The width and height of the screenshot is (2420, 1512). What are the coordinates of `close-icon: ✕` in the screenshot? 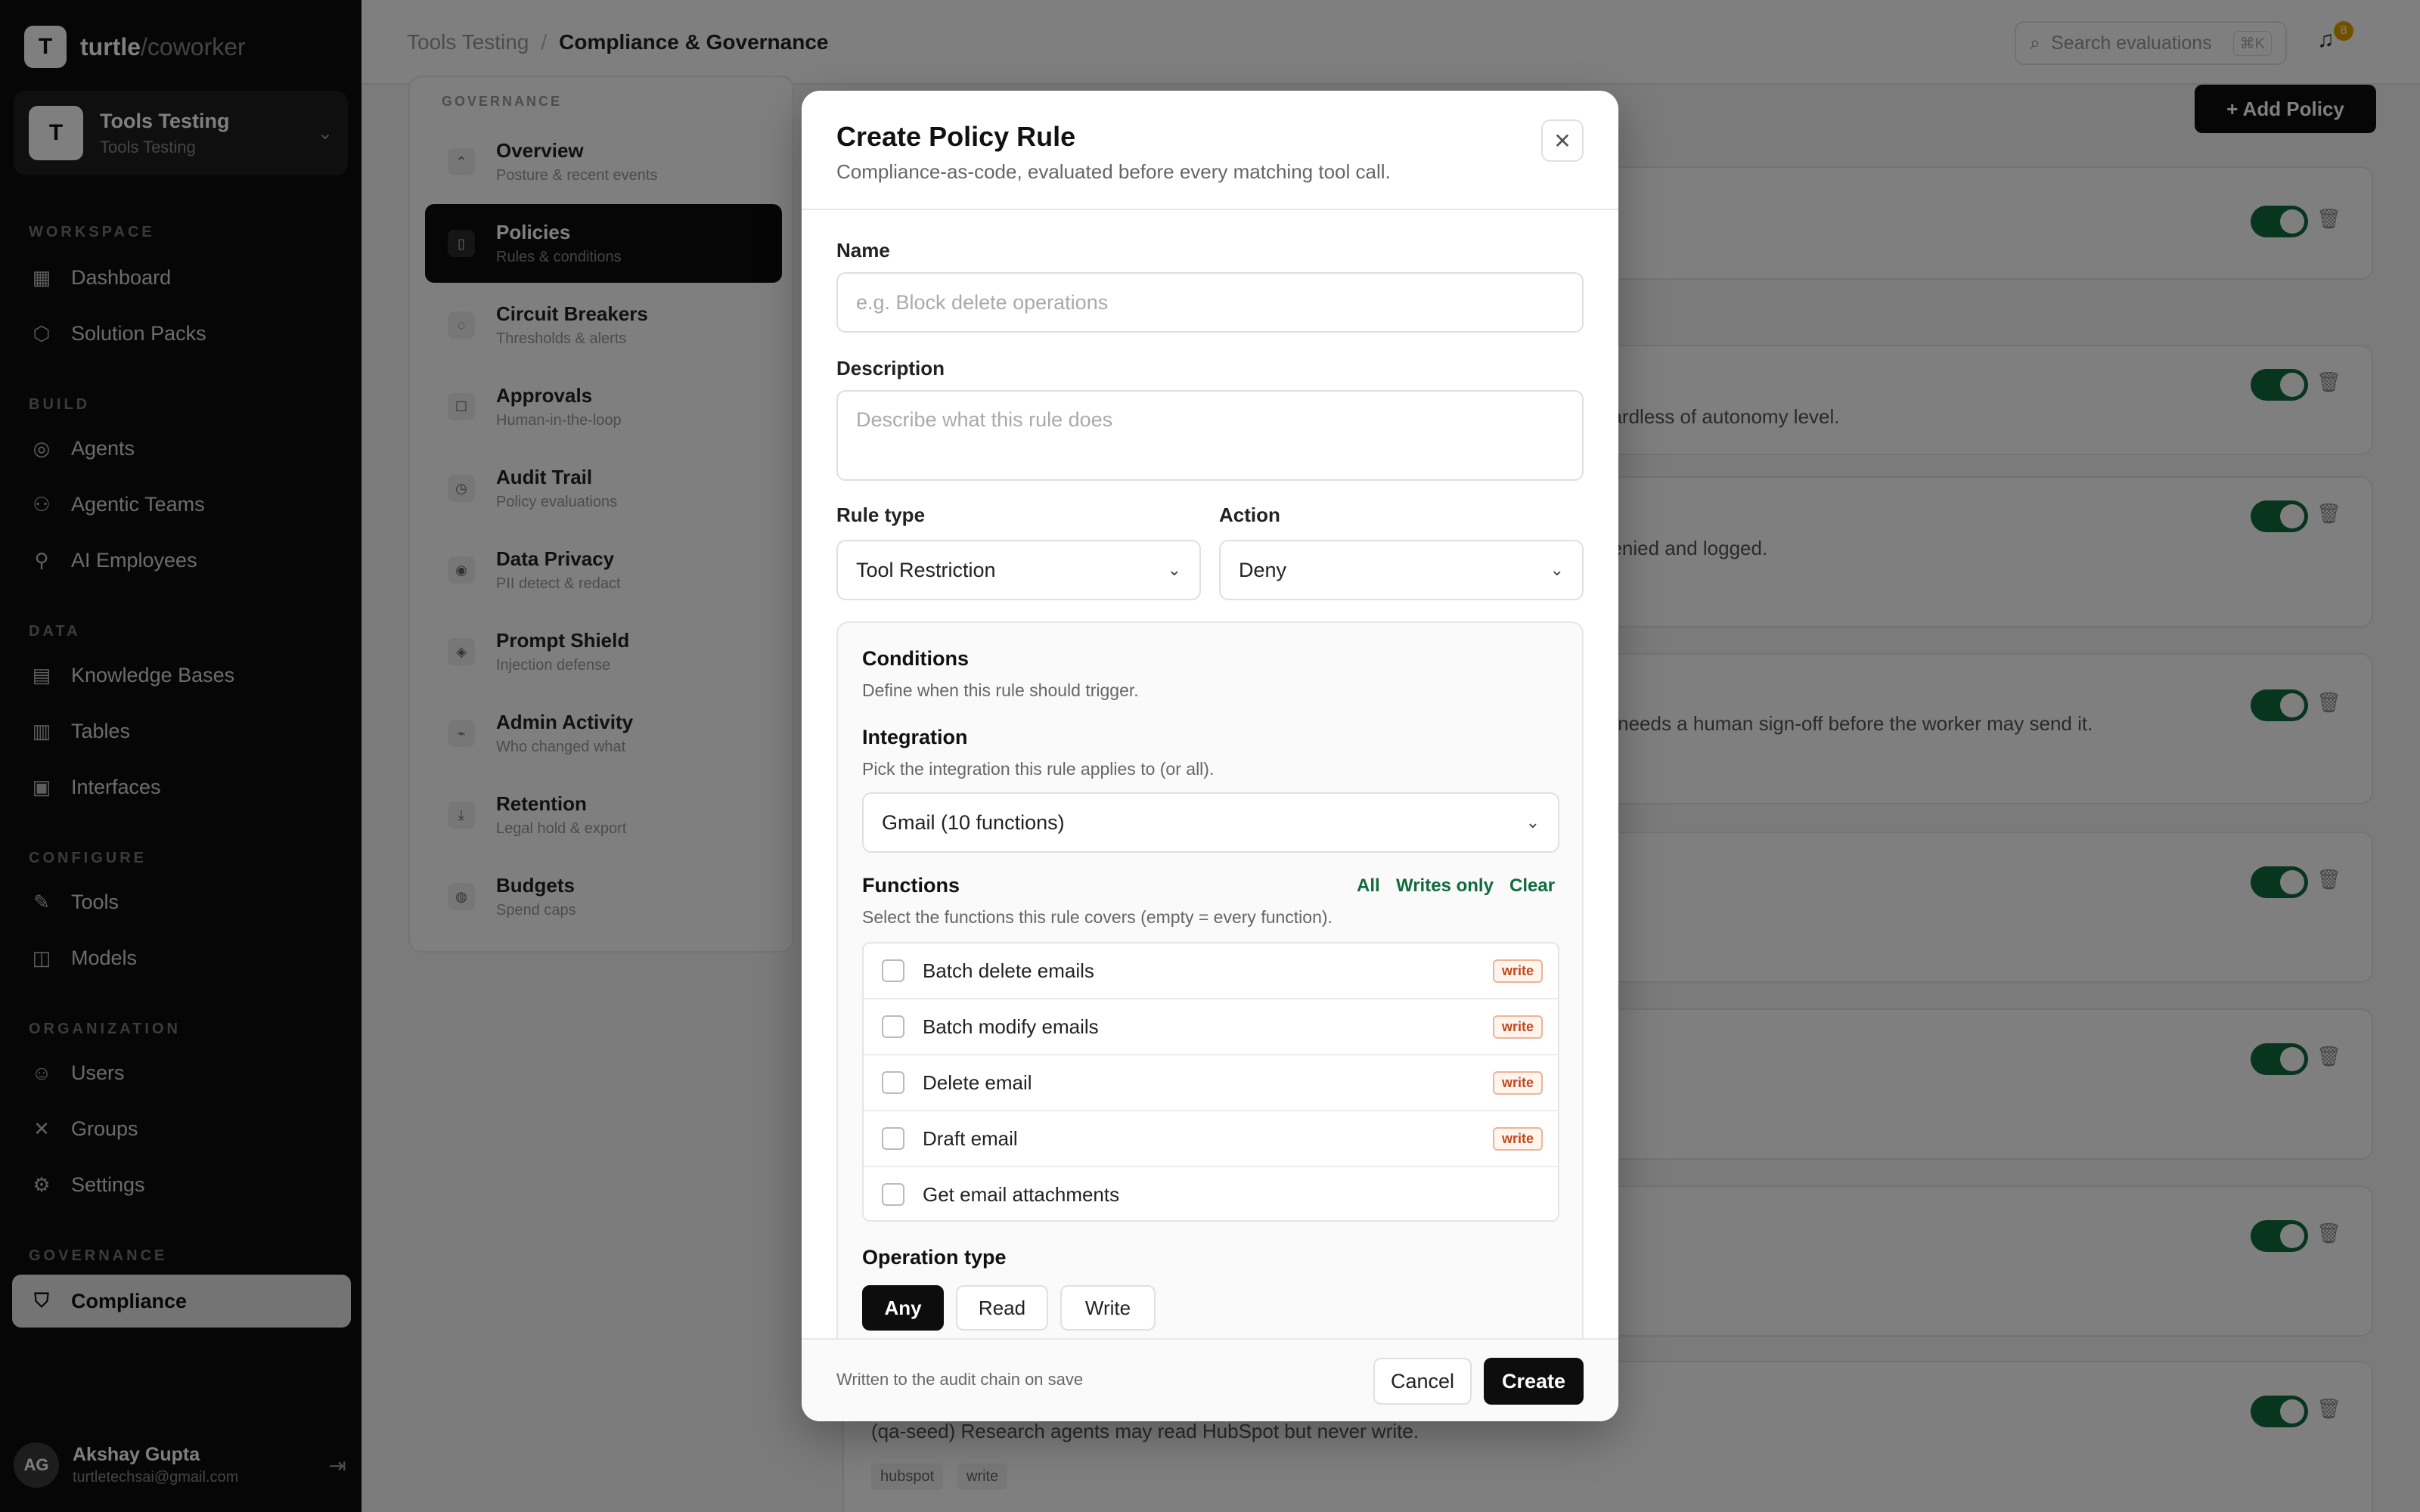 It's located at (1562, 140).